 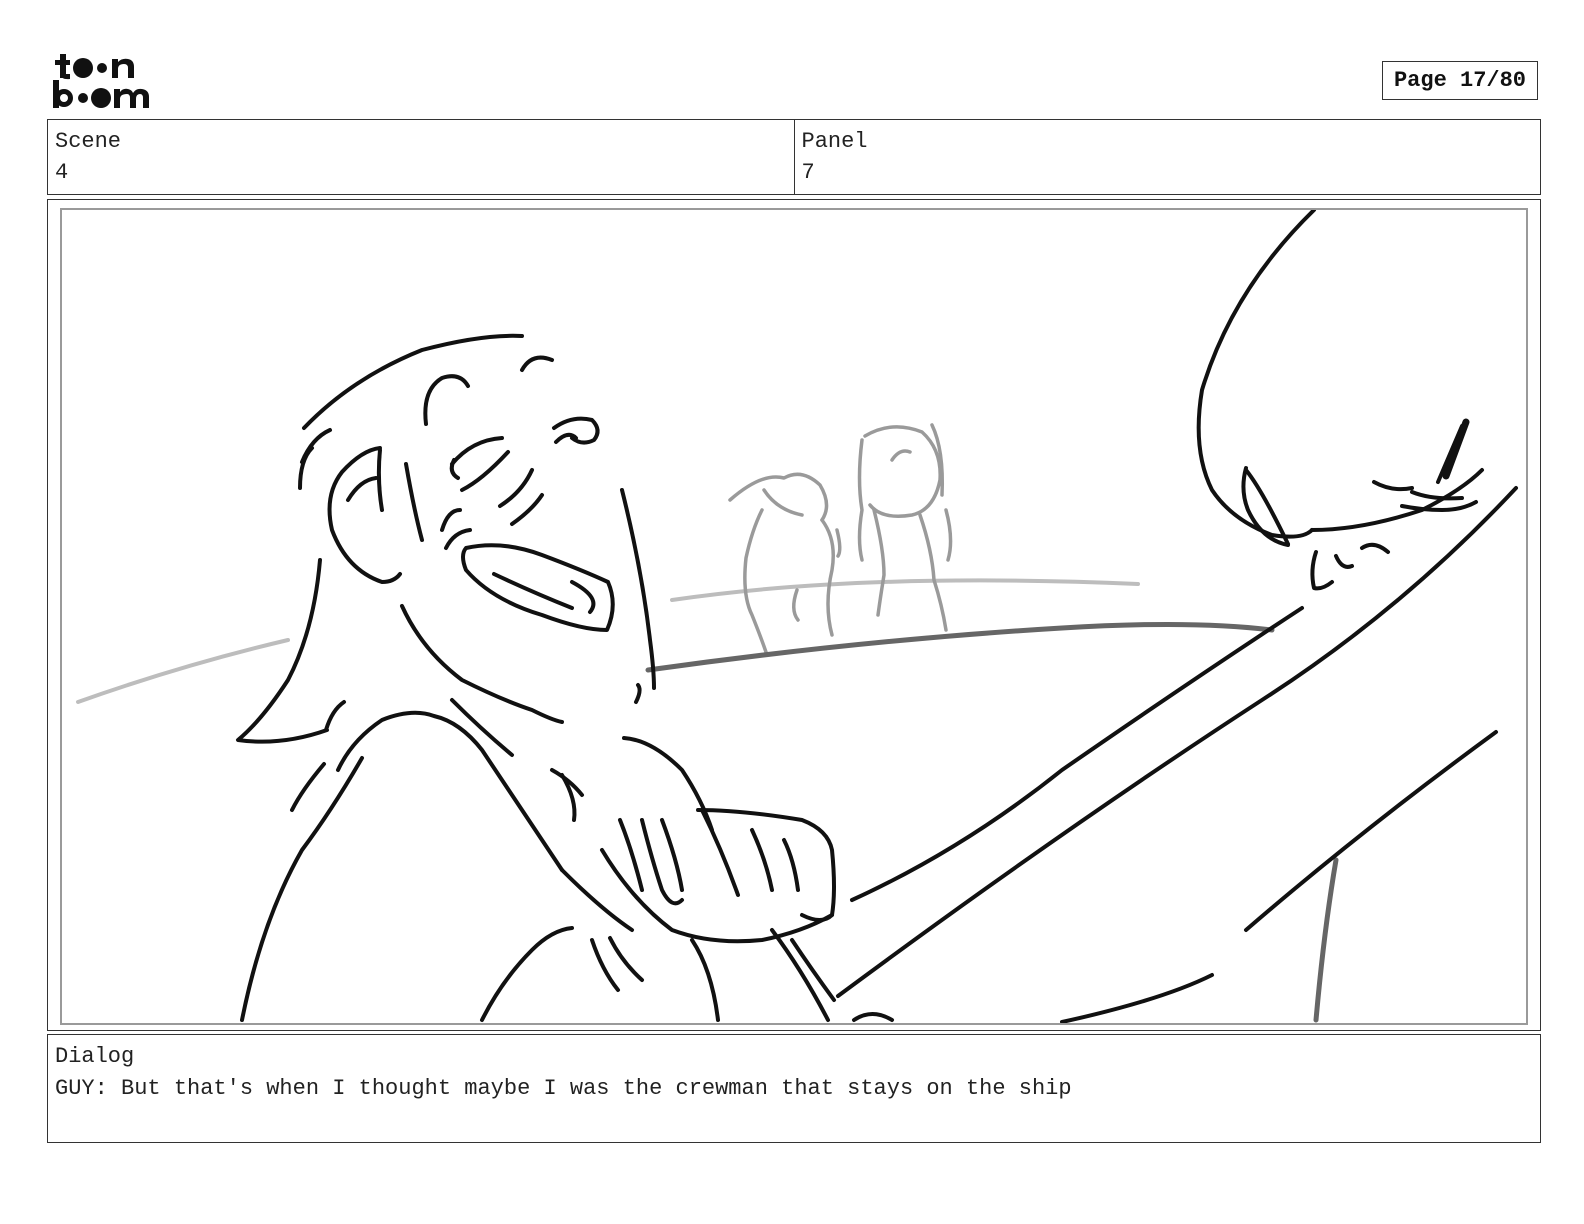 I want to click on page-number: Page 17/80, so click(x=1460, y=80).